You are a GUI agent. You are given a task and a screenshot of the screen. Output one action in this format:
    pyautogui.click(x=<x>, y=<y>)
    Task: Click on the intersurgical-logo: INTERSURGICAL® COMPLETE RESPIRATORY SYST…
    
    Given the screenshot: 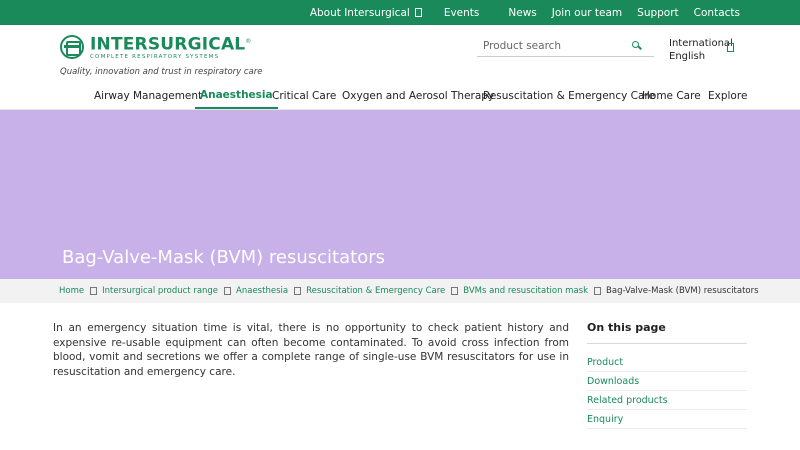 What is the action you would take?
    pyautogui.click(x=156, y=47)
    